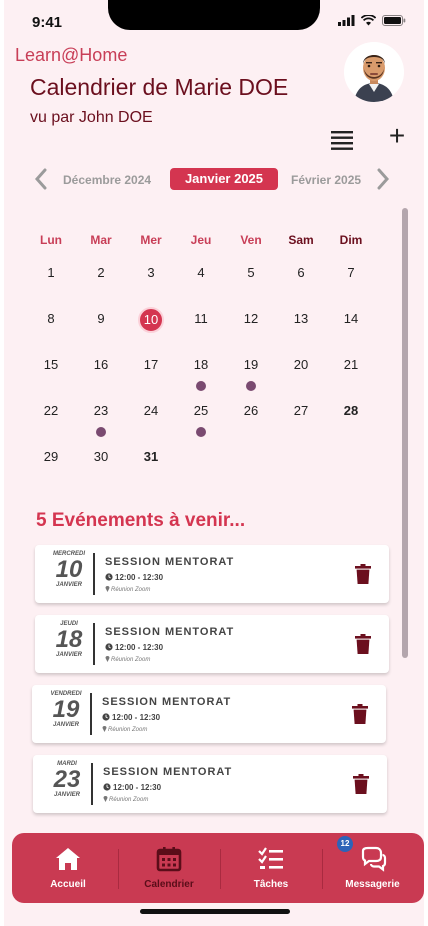  What do you see at coordinates (151, 330) in the screenshot?
I see `calendar-day: 10` at bounding box center [151, 330].